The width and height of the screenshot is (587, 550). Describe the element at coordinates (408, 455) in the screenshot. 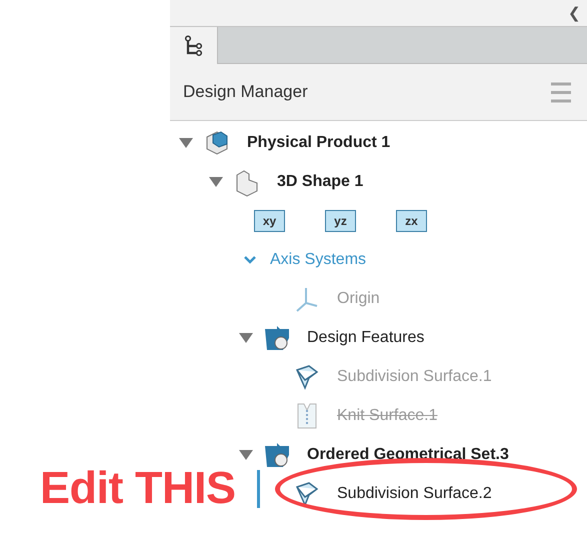

I see `tree-item: Ordered Geometrical Set.3` at that location.